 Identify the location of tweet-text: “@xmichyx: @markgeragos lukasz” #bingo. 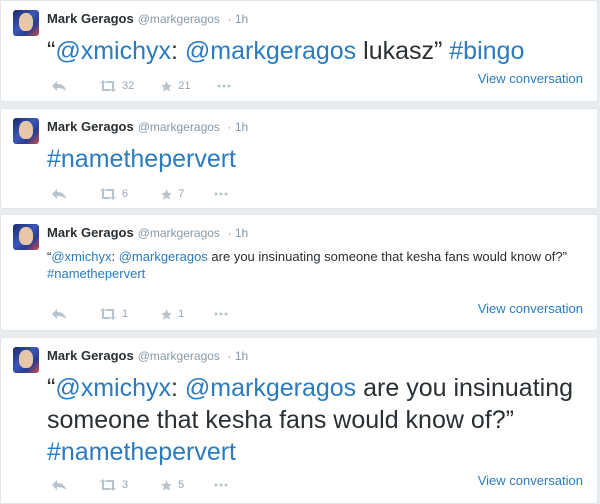
(285, 51).